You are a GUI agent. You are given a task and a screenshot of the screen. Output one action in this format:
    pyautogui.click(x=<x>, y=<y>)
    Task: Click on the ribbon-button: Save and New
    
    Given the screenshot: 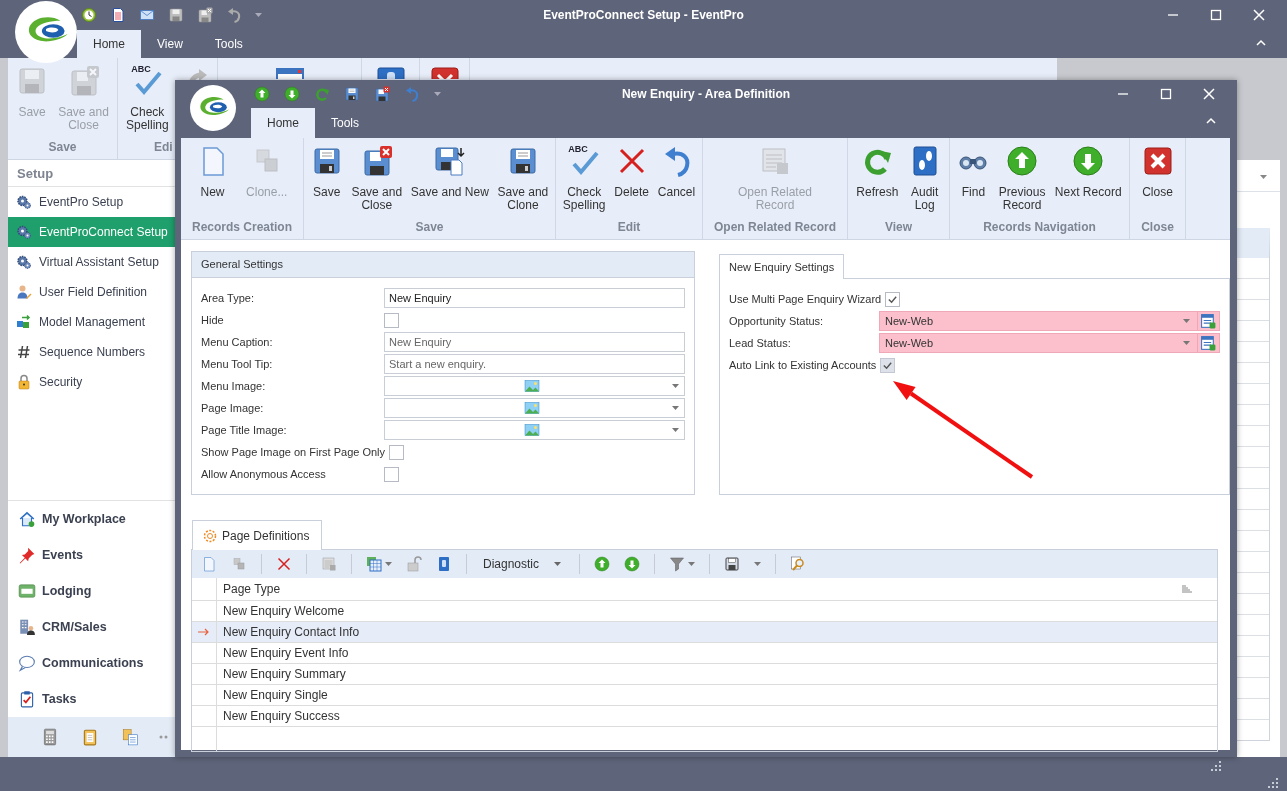 What is the action you would take?
    pyautogui.click(x=449, y=172)
    